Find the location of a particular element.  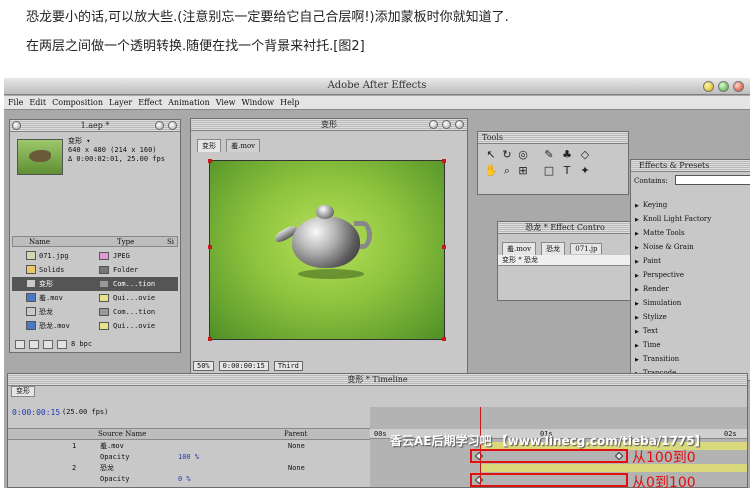

column-type: Type is located at coordinates (125, 242).